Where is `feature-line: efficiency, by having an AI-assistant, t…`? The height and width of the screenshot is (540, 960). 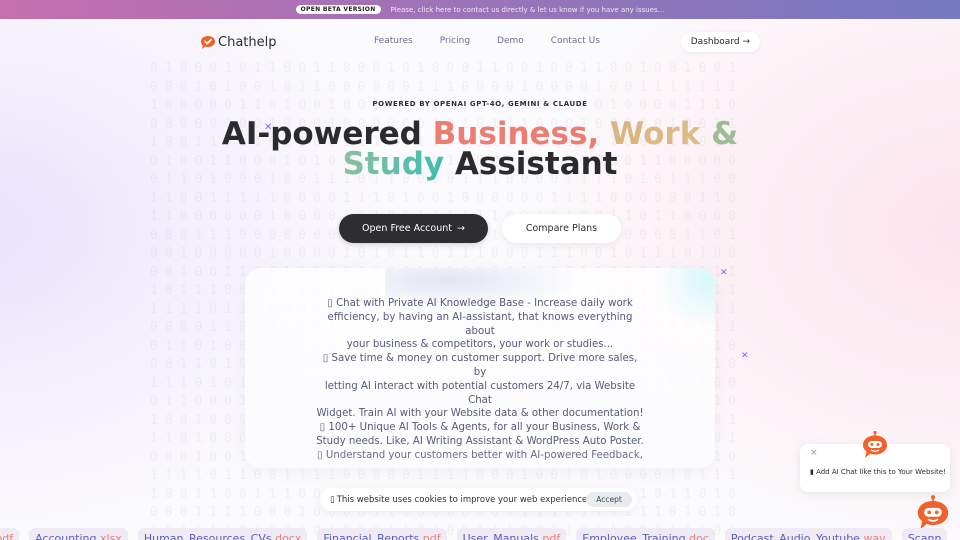
feature-line: efficiency, by having an AI-assistant, t… is located at coordinates (480, 324).